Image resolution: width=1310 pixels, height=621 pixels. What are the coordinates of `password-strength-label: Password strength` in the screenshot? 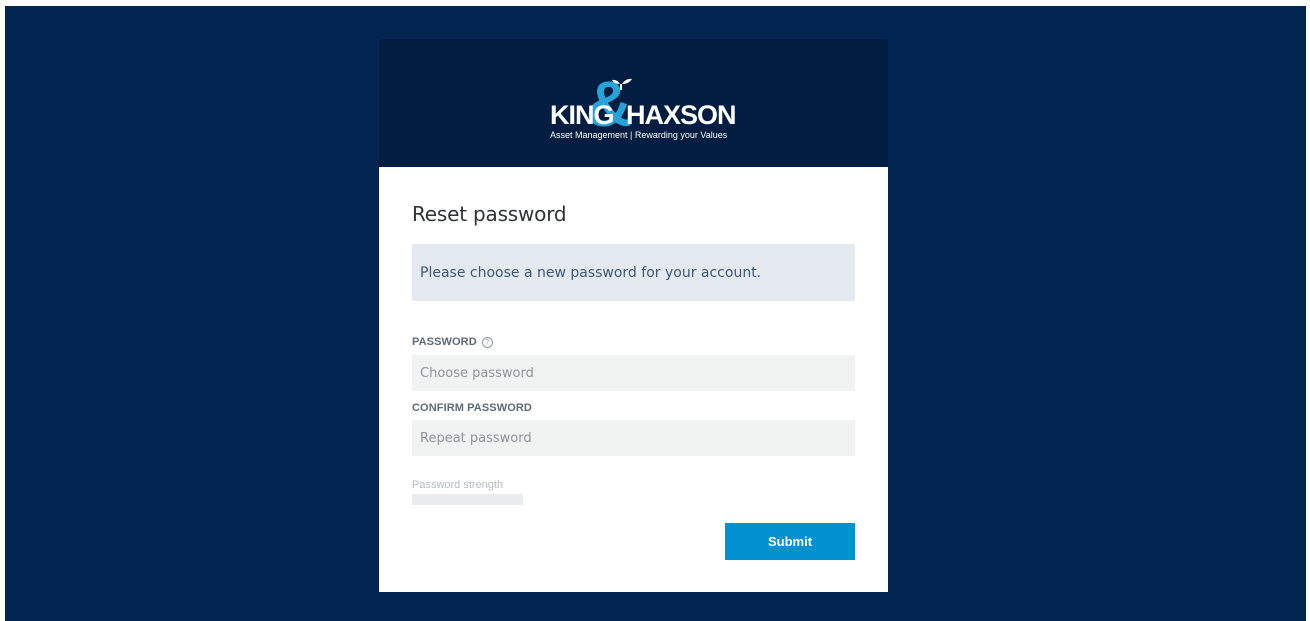 It's located at (458, 485).